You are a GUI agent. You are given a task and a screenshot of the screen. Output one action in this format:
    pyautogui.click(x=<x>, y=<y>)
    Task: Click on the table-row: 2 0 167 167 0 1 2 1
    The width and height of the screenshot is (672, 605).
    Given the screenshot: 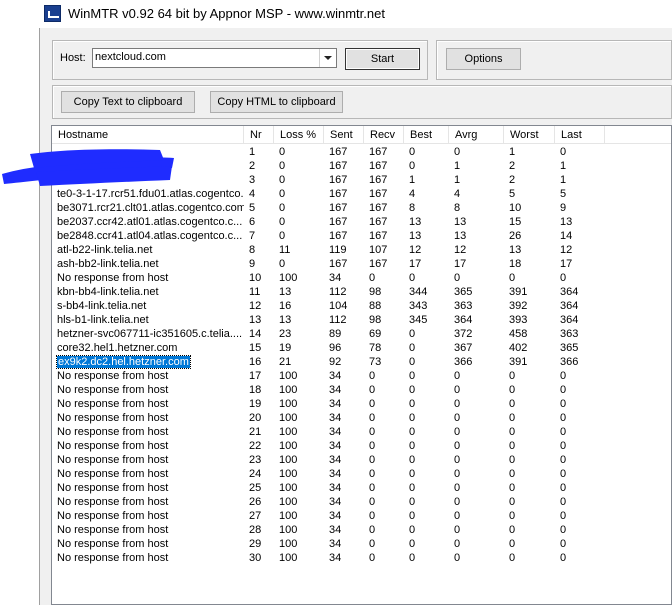 What is the action you would take?
    pyautogui.click(x=361, y=166)
    